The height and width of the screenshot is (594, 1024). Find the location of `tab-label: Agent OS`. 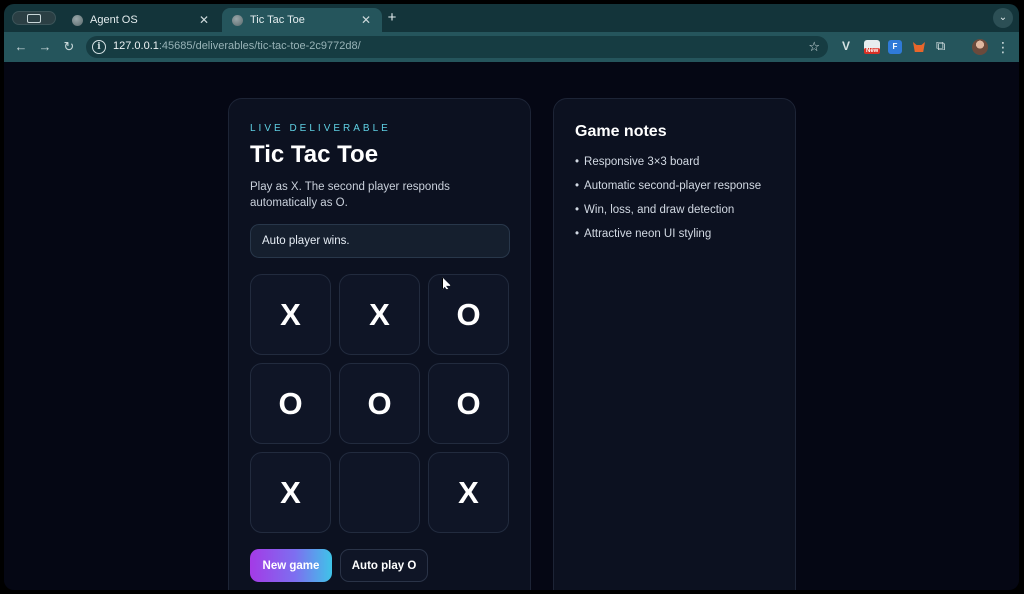

tab-label: Agent OS is located at coordinates (114, 20).